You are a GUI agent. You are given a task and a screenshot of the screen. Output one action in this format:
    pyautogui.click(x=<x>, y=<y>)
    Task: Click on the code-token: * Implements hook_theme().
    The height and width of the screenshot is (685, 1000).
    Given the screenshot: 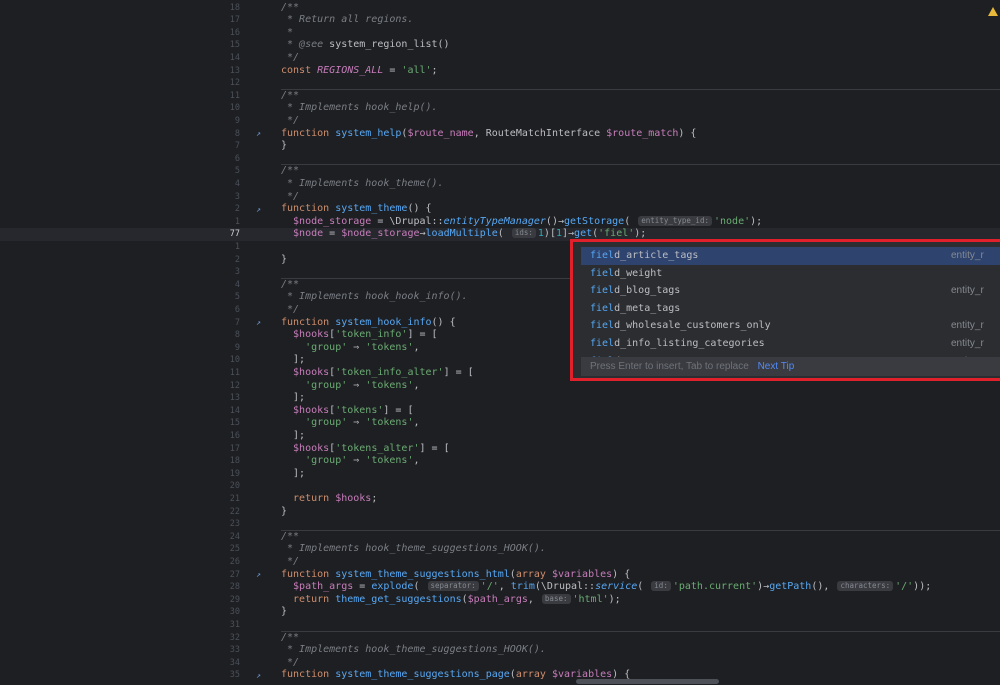 What is the action you would take?
    pyautogui.click(x=362, y=183)
    